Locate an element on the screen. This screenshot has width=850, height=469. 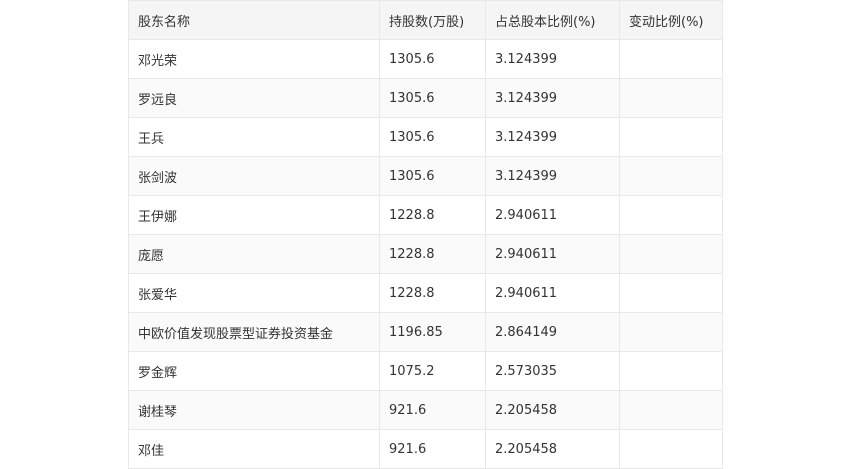
table-row: 王兵 1305.6 3.124399 is located at coordinates (425, 137).